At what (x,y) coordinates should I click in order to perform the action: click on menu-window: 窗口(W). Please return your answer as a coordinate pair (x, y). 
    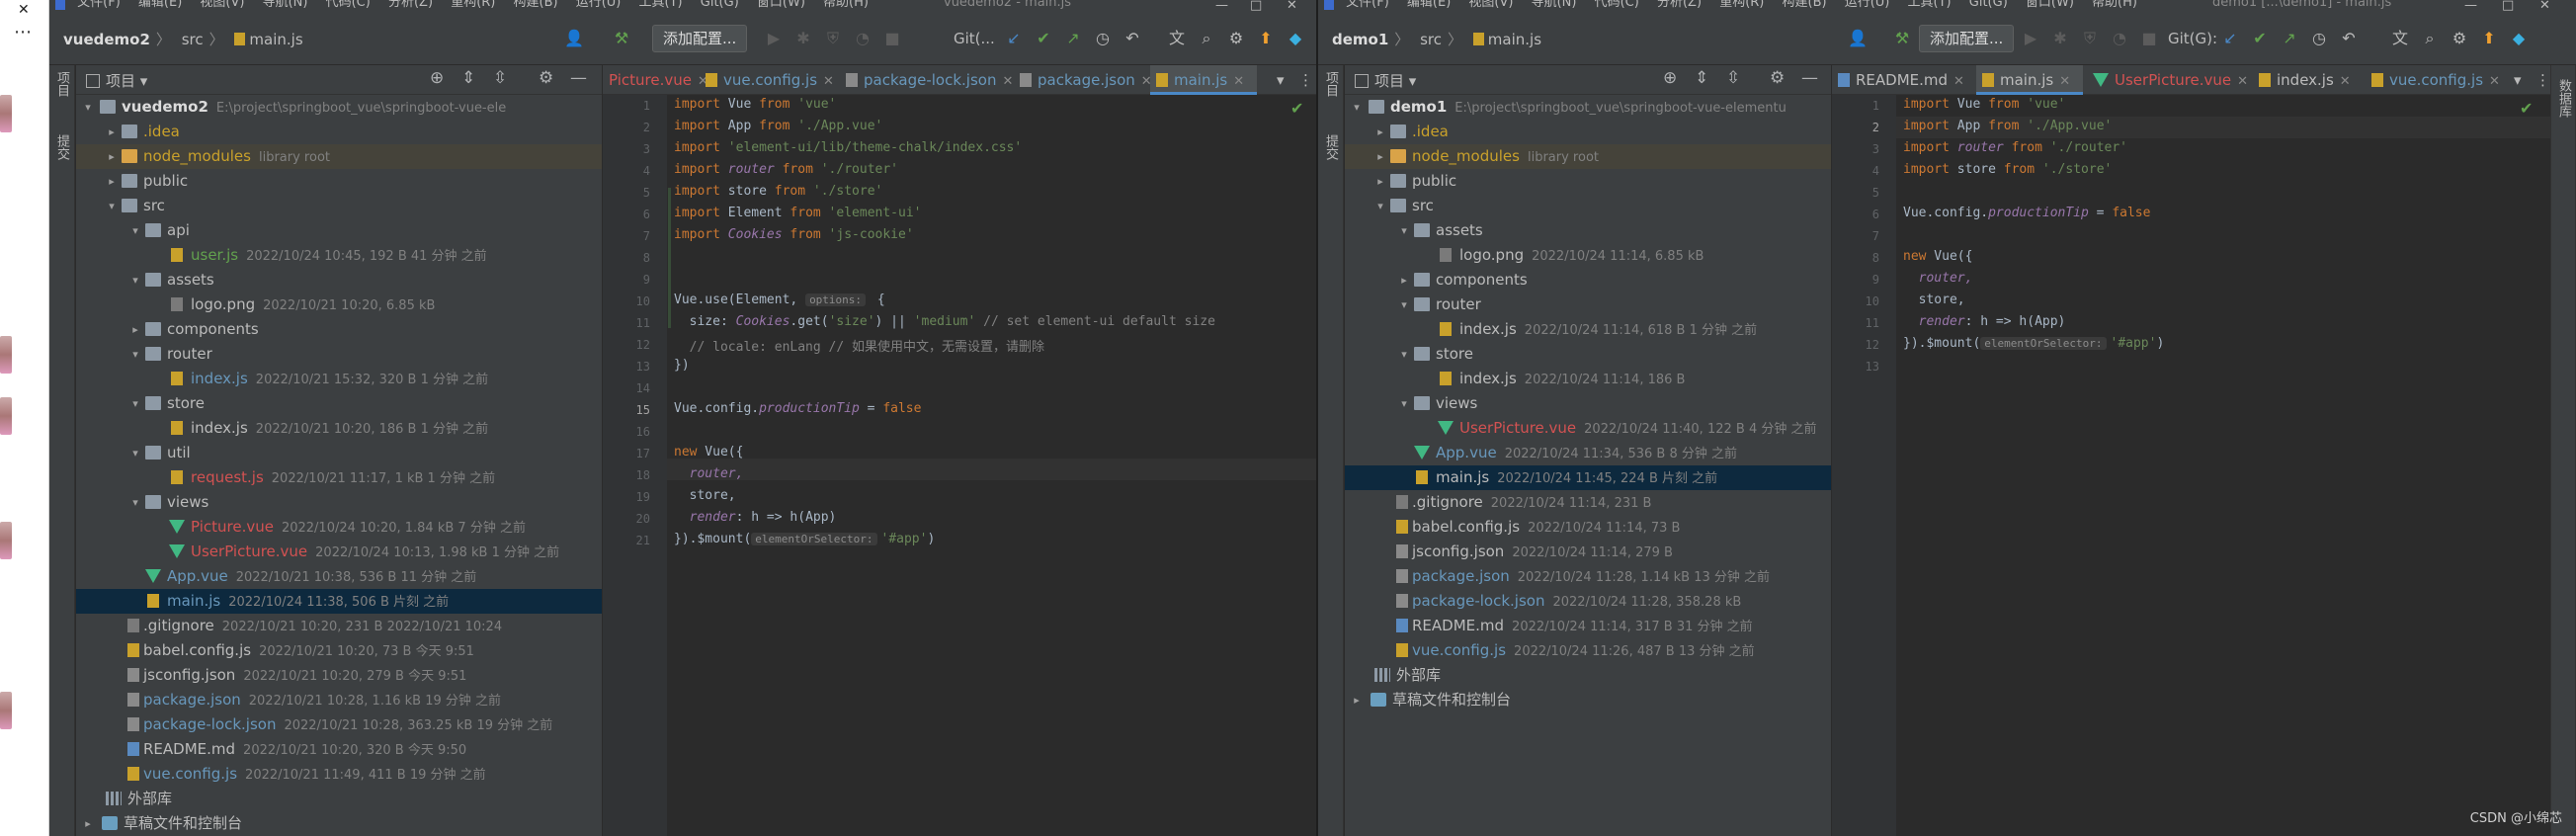
    Looking at the image, I should click on (2050, 4).